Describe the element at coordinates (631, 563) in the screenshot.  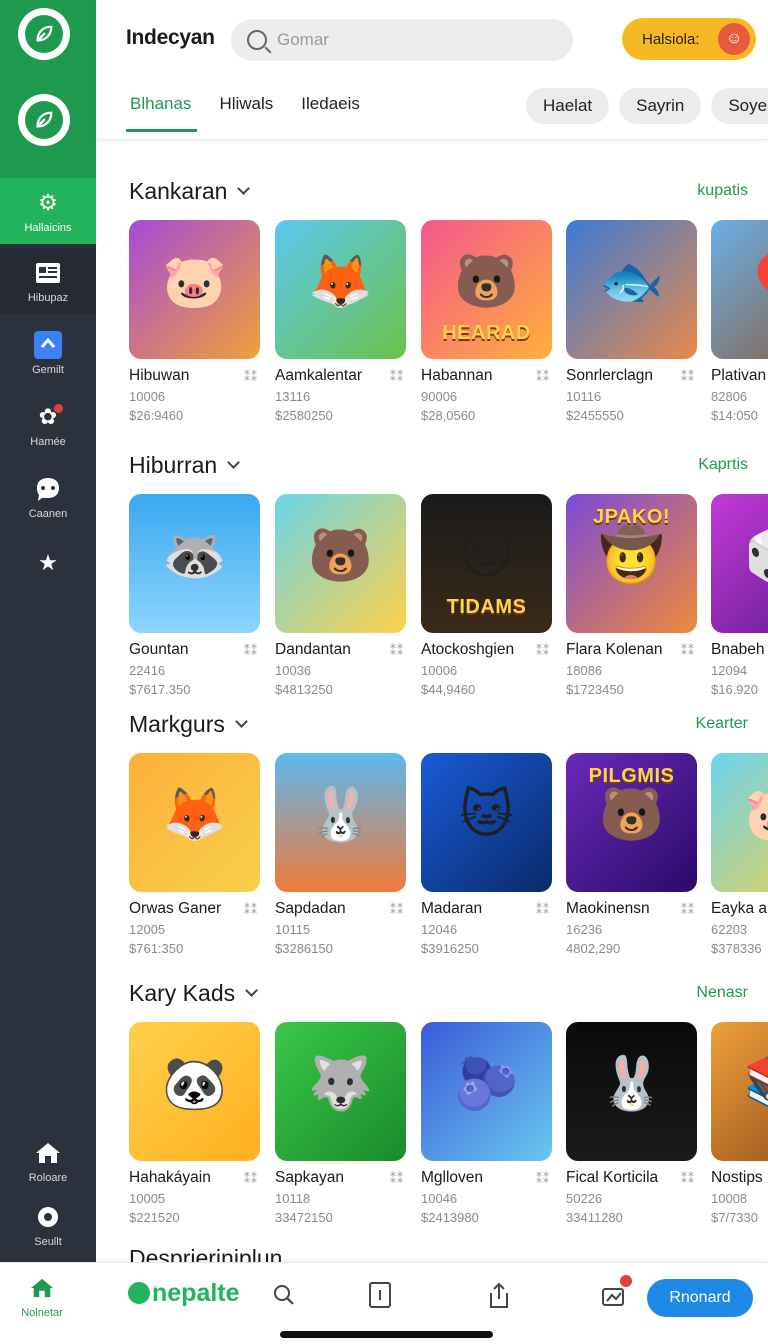
I see `game-thumbnail: 🤠 JPAKO!` at that location.